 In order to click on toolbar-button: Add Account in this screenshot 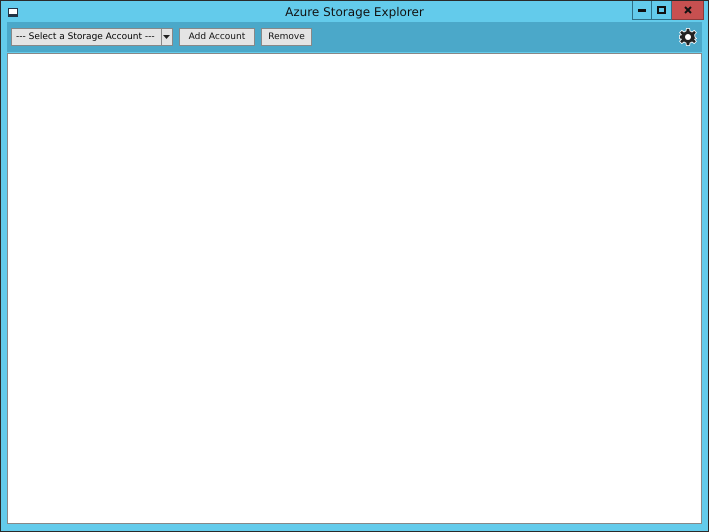, I will do `click(217, 37)`.